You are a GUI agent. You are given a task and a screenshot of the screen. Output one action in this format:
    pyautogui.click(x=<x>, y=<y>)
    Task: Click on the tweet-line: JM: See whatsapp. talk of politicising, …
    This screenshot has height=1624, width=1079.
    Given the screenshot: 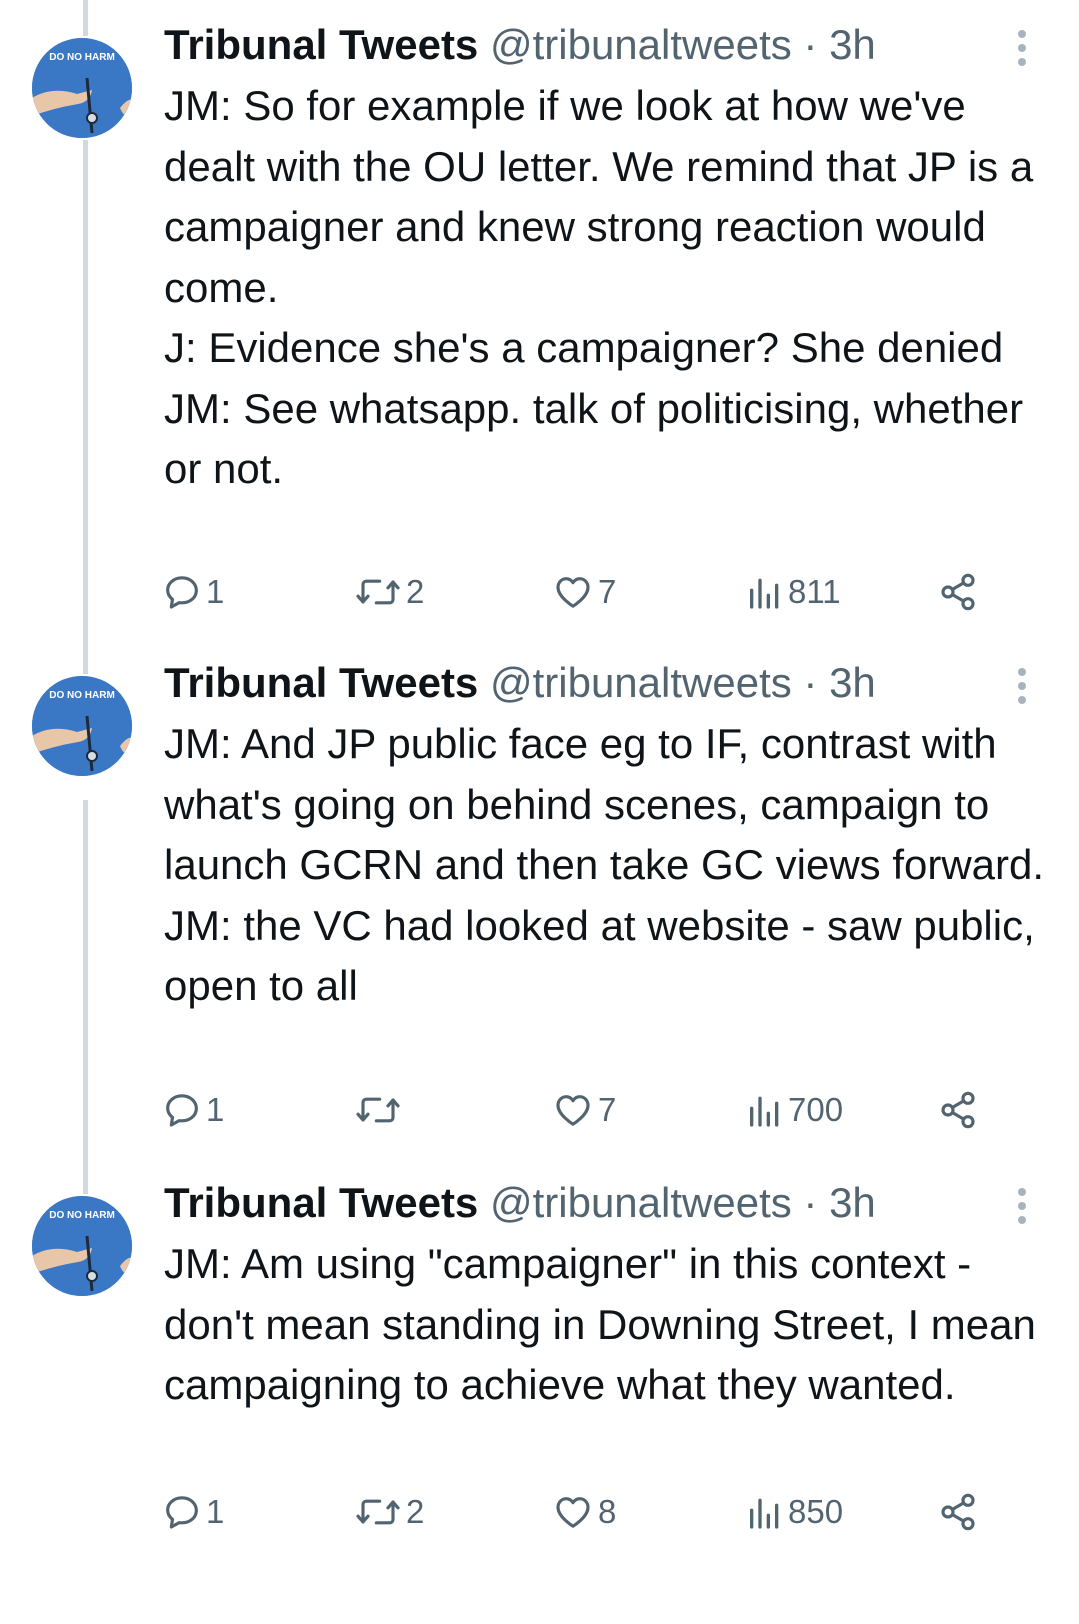 What is the action you would take?
    pyautogui.click(x=594, y=438)
    